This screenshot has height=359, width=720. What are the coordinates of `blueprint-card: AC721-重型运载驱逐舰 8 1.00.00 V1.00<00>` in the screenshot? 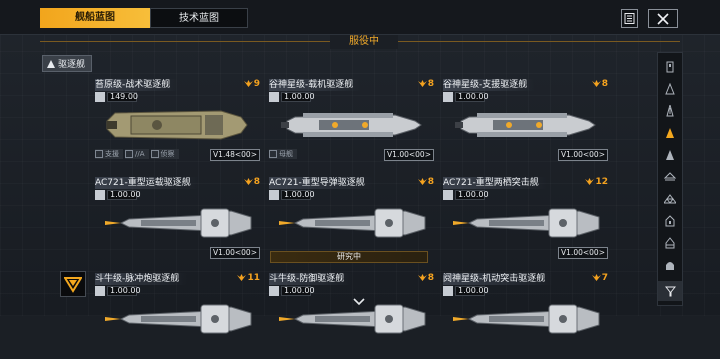 It's located at (177, 220).